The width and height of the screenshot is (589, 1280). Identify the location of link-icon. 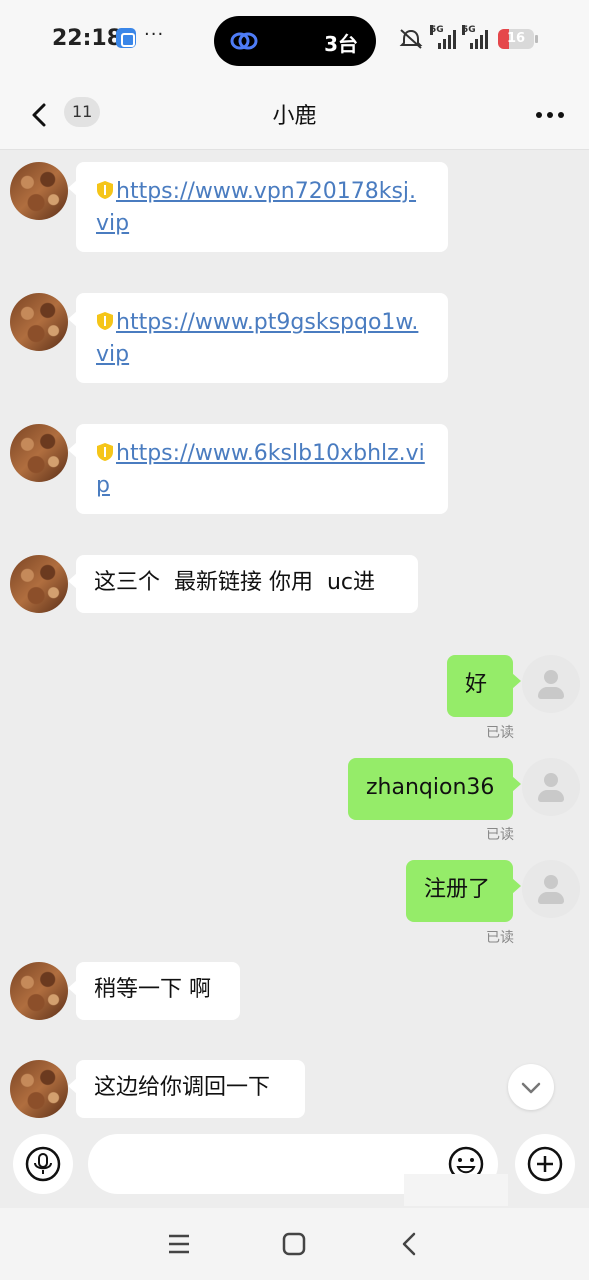
(244, 41).